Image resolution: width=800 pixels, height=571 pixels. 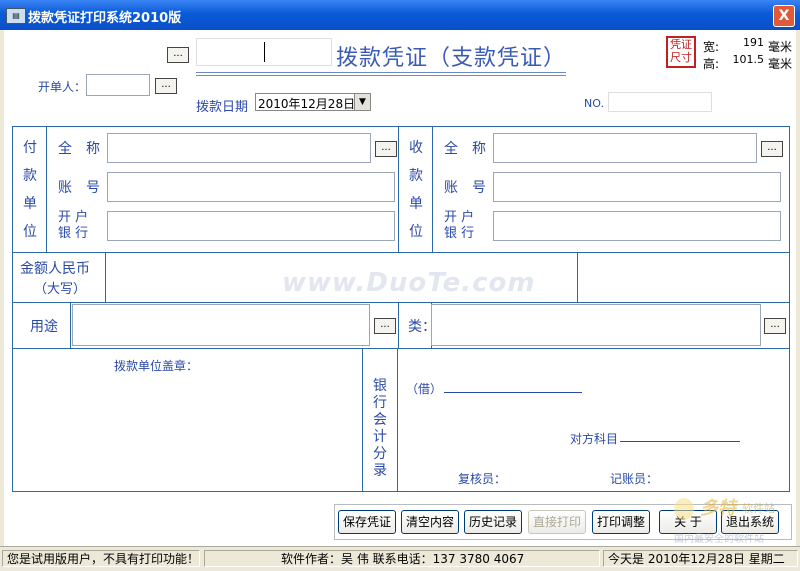 What do you see at coordinates (621, 522) in the screenshot?
I see `print-adjust-button: 打印调整` at bounding box center [621, 522].